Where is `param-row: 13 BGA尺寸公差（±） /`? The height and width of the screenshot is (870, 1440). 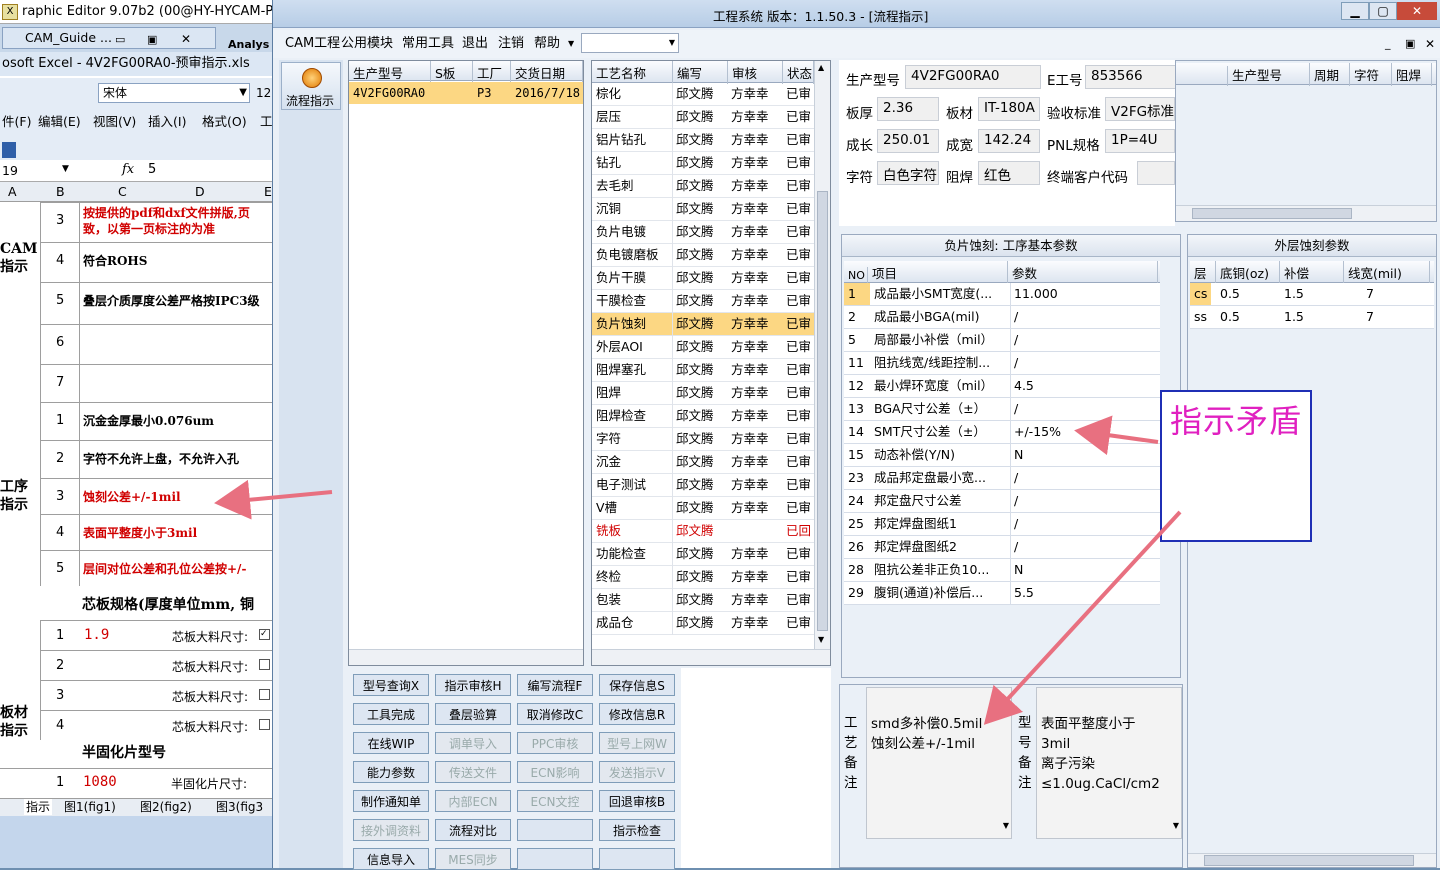 param-row: 13 BGA尺寸公差（±） / is located at coordinates (1002, 409).